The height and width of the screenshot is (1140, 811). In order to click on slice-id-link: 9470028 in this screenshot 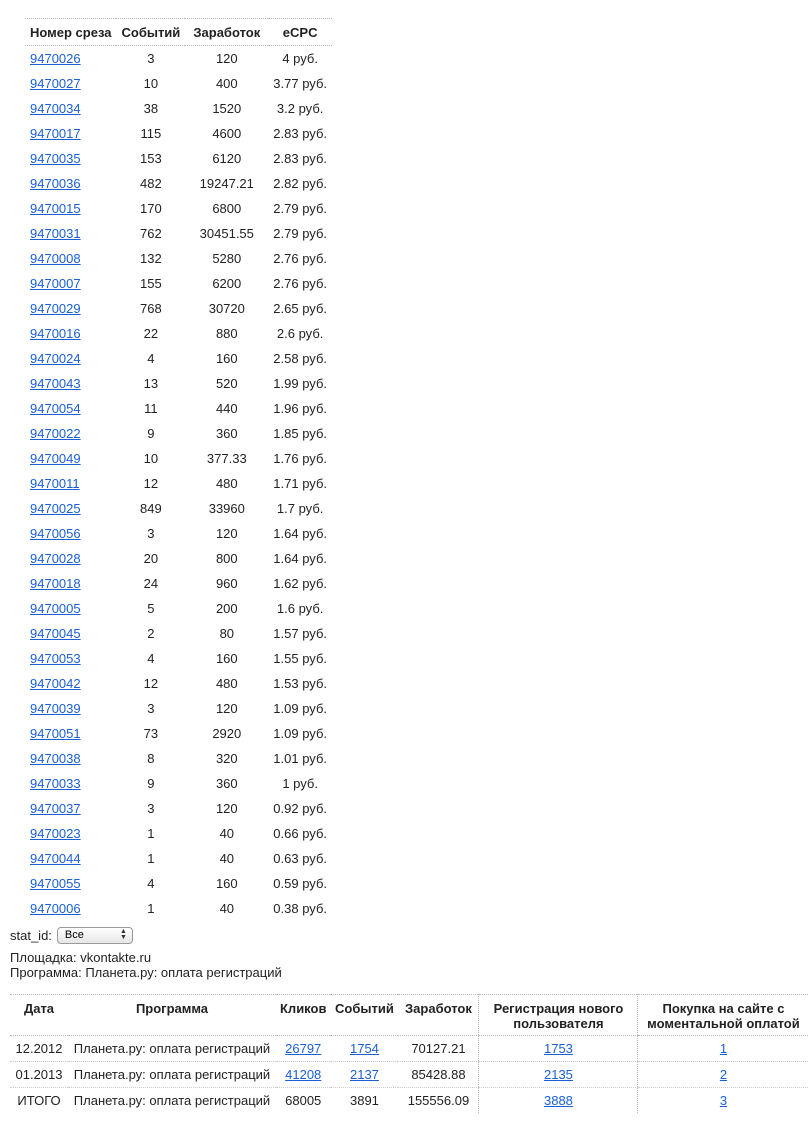, I will do `click(55, 558)`.